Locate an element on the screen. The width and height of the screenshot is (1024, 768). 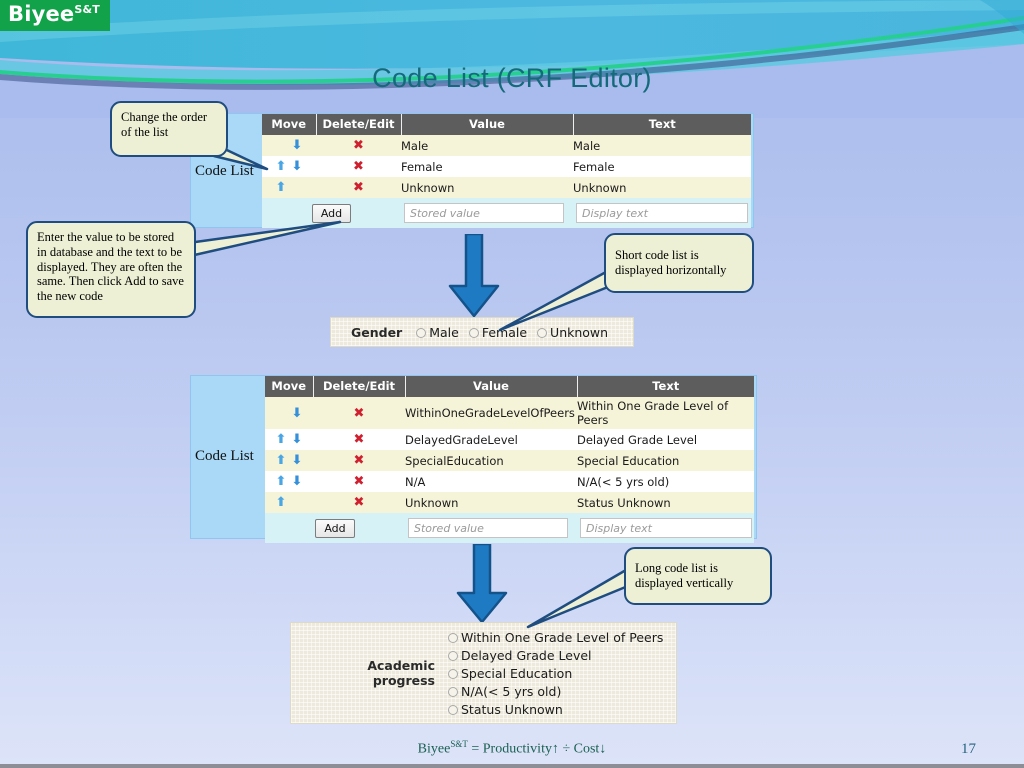
callout-long-code-list: Long code list is displayed vertically is located at coordinates (698, 576).